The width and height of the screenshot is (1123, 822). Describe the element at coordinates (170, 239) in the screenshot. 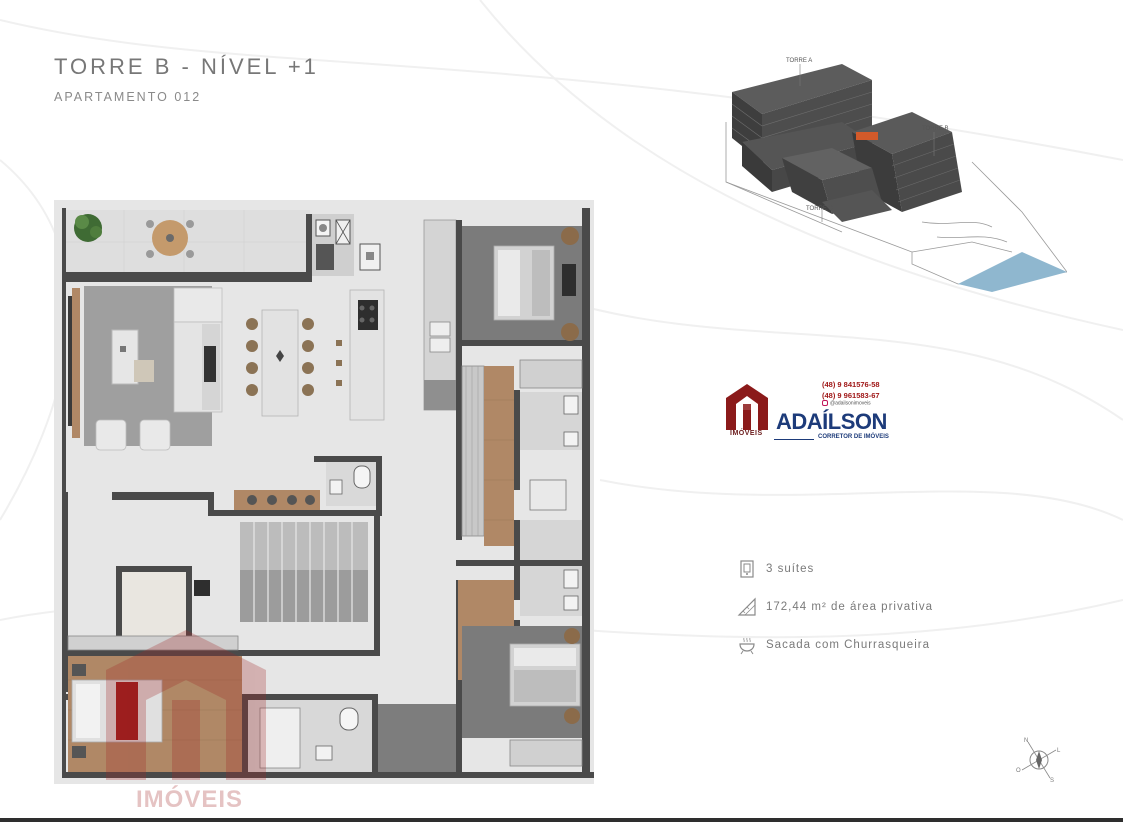

I see `outdoor-table` at that location.